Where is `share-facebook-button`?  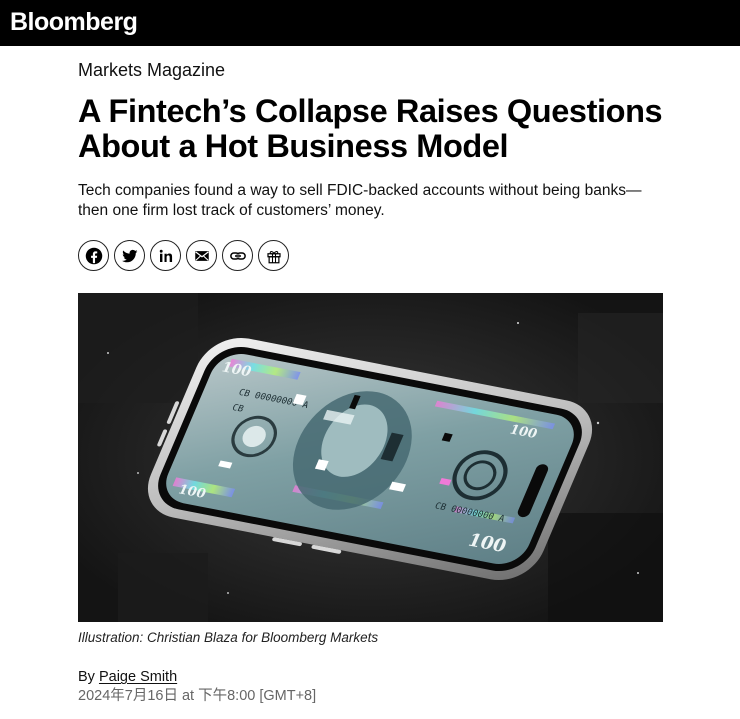
share-facebook-button is located at coordinates (93, 255).